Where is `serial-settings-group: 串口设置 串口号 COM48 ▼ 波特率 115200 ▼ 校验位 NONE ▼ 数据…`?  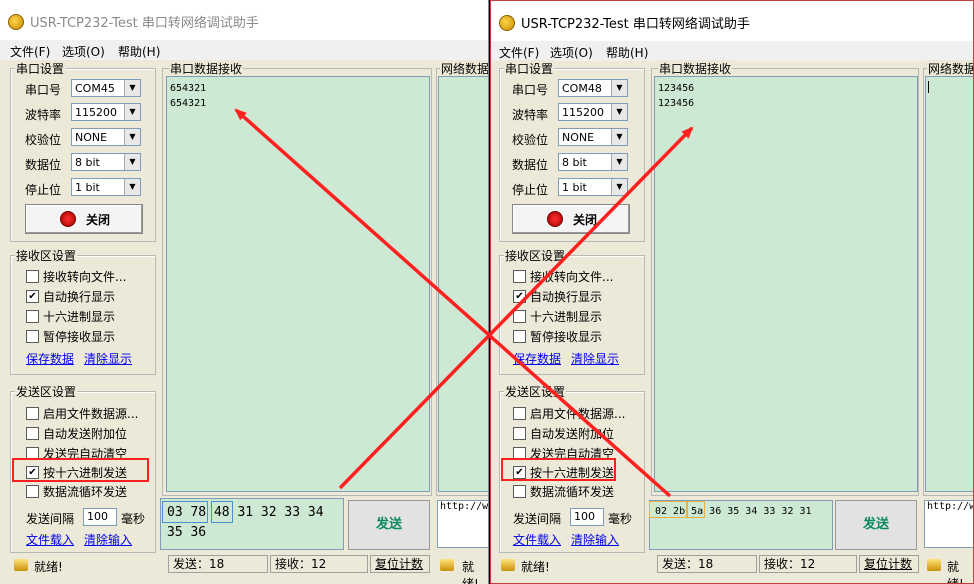
serial-settings-group: 串口设置 串口号 COM48 ▼ 波特率 115200 ▼ 校验位 NONE ▼ 数据… is located at coordinates (572, 151).